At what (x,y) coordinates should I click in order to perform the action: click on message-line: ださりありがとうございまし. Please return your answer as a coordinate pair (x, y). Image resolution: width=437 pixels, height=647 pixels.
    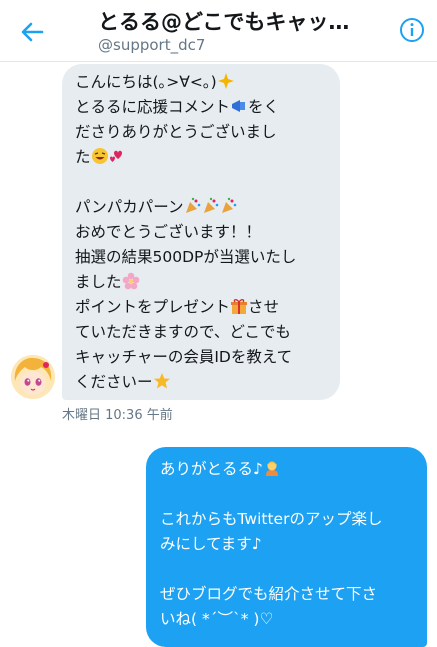
    Looking at the image, I should click on (176, 132).